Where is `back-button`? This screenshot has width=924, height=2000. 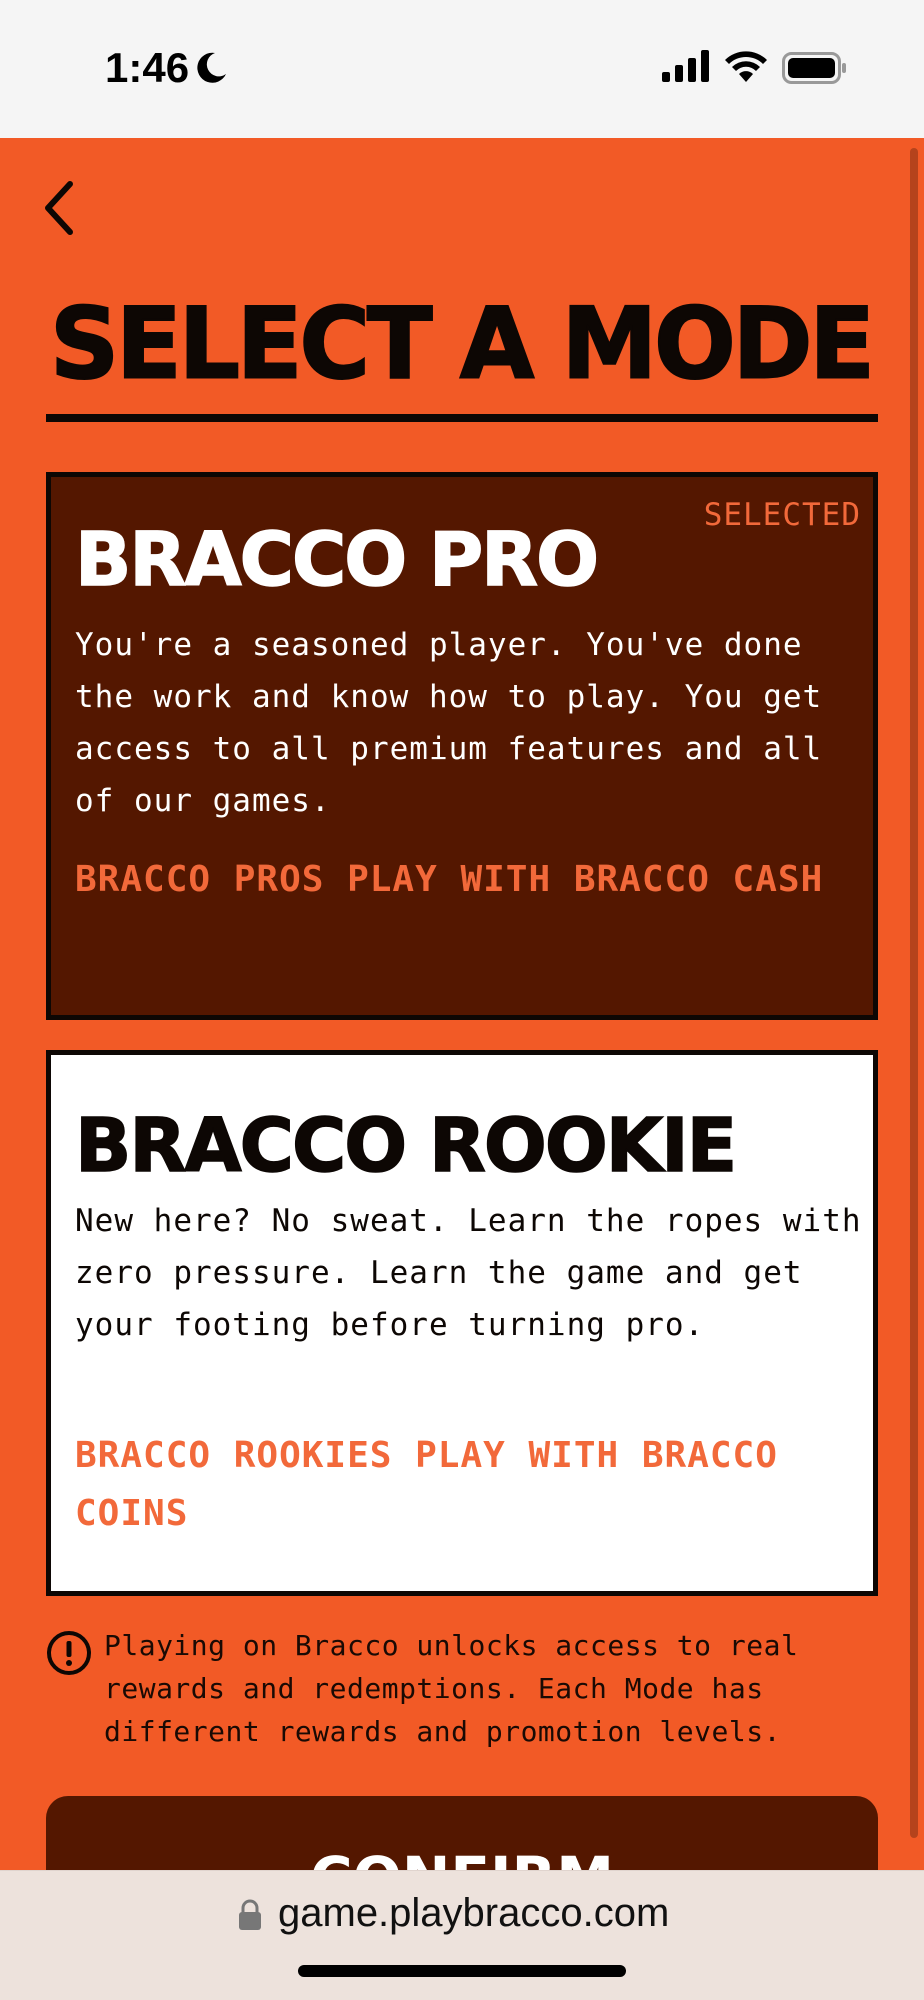 back-button is located at coordinates (62, 208).